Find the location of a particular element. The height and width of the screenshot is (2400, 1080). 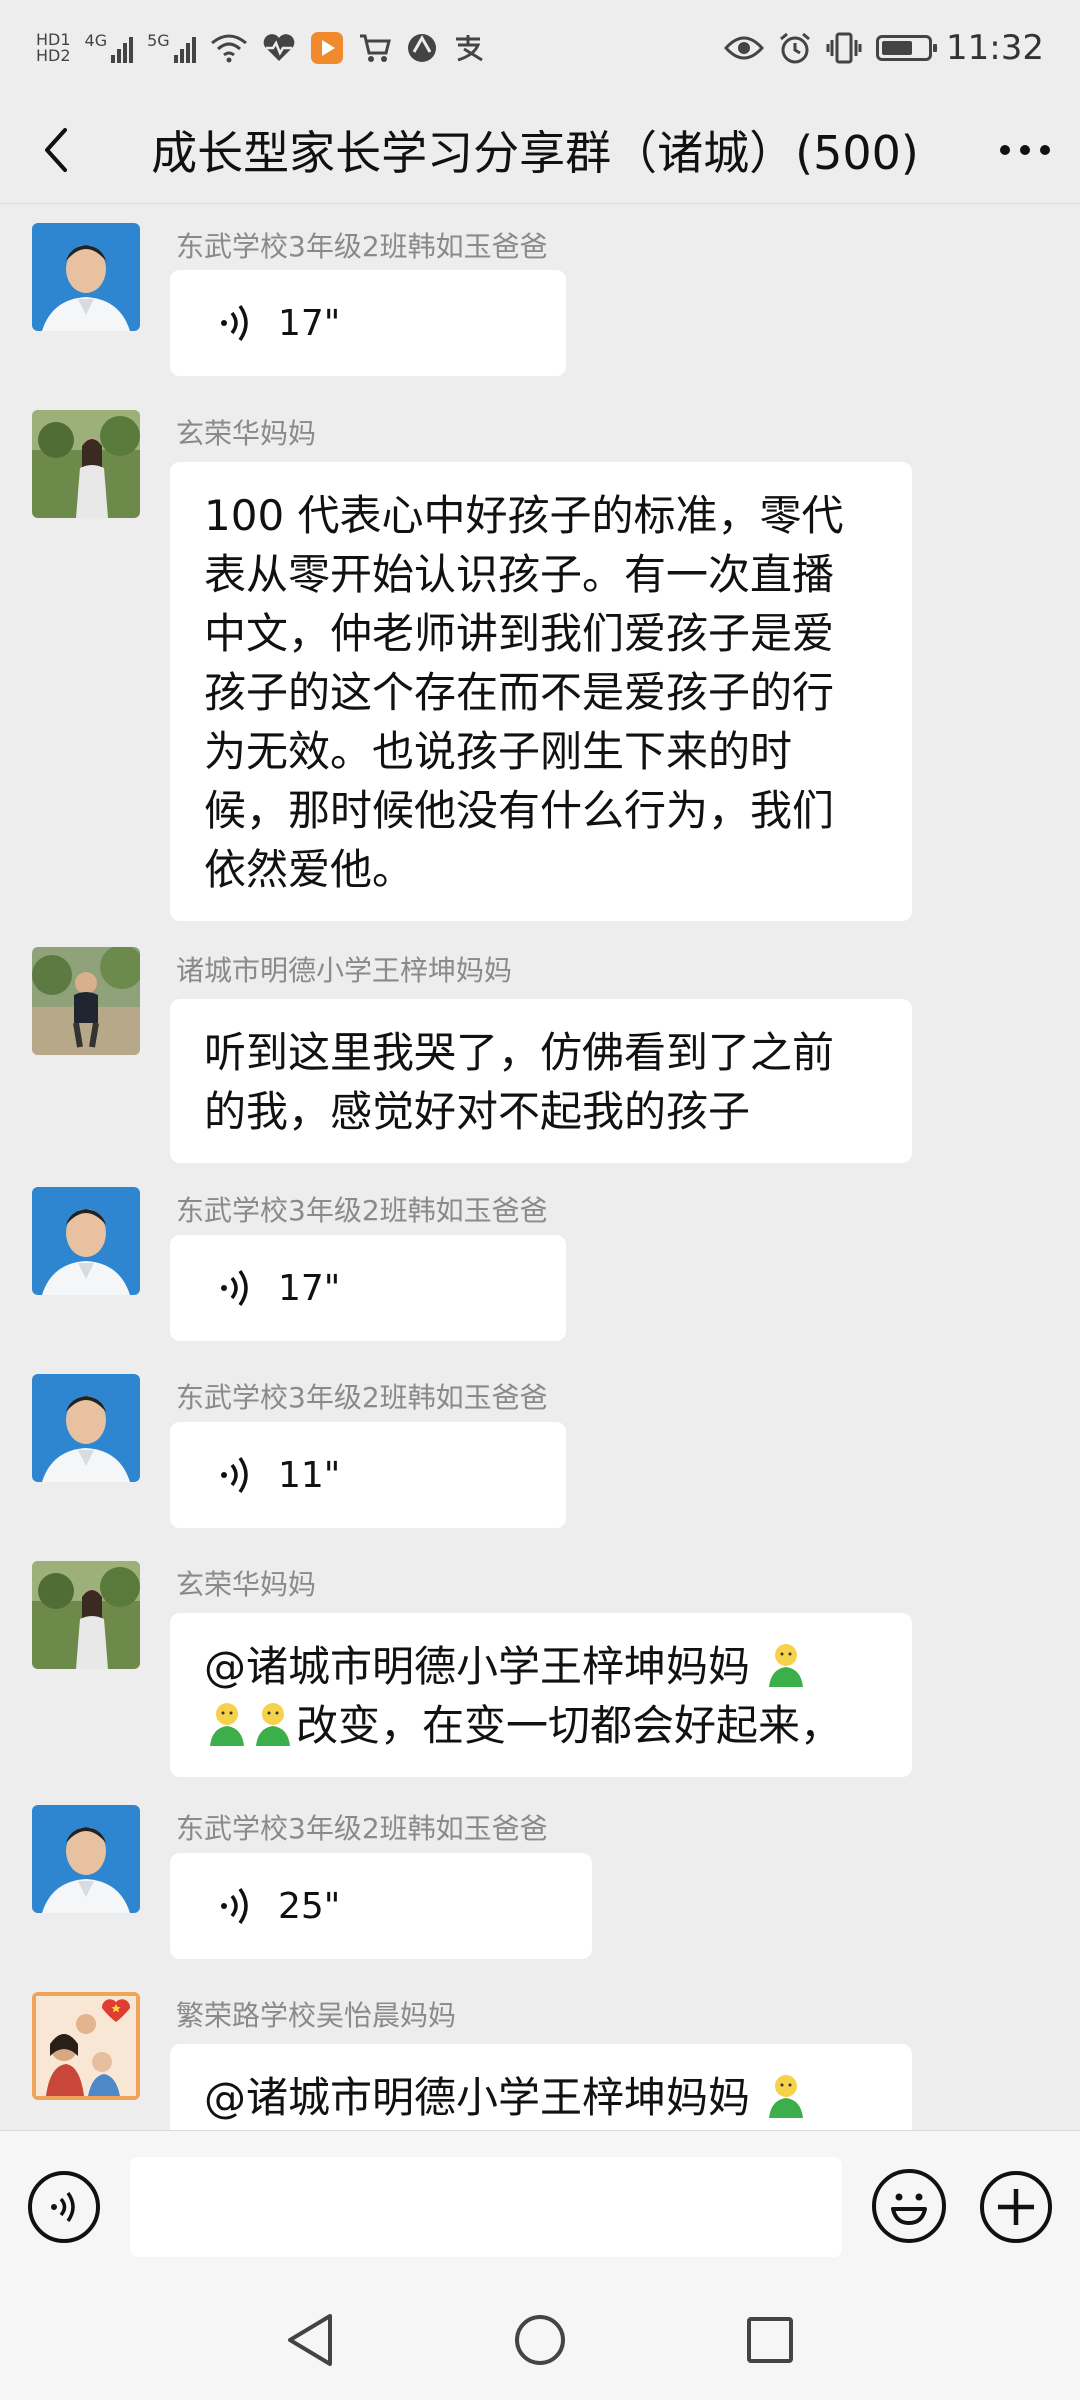

more-functions-button is located at coordinates (1016, 2207).